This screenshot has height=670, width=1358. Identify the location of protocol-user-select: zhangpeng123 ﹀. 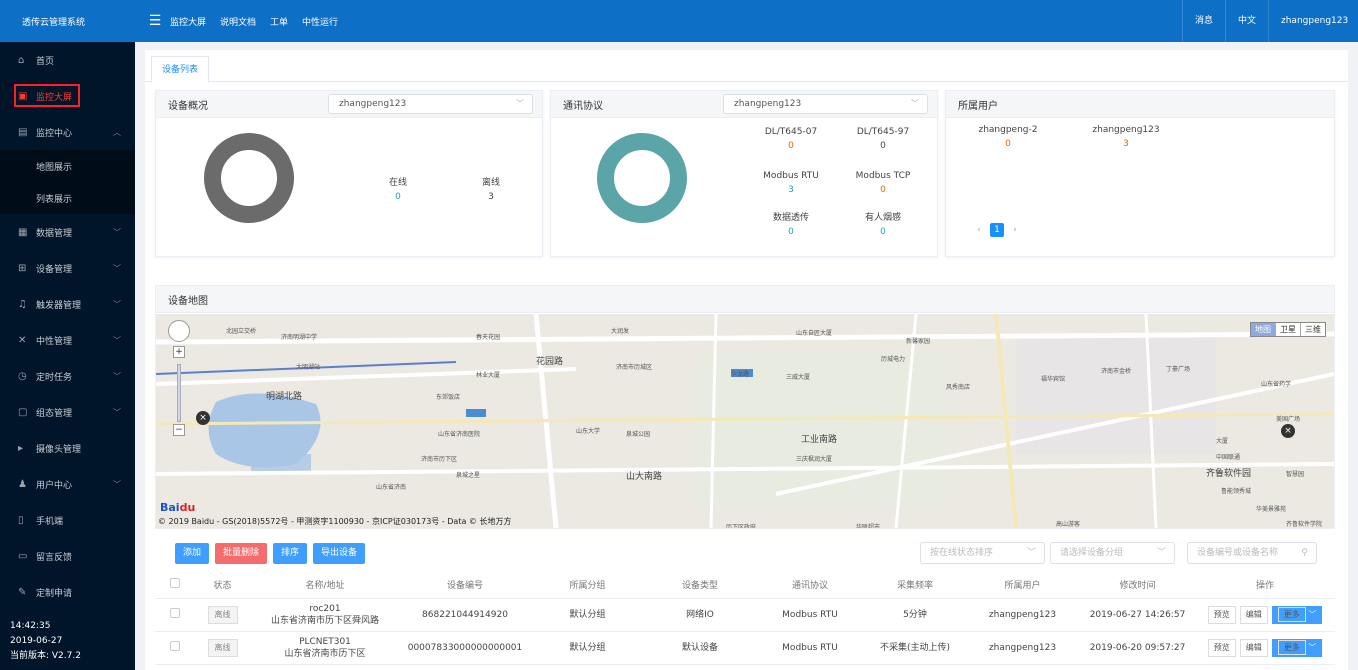
(825, 104).